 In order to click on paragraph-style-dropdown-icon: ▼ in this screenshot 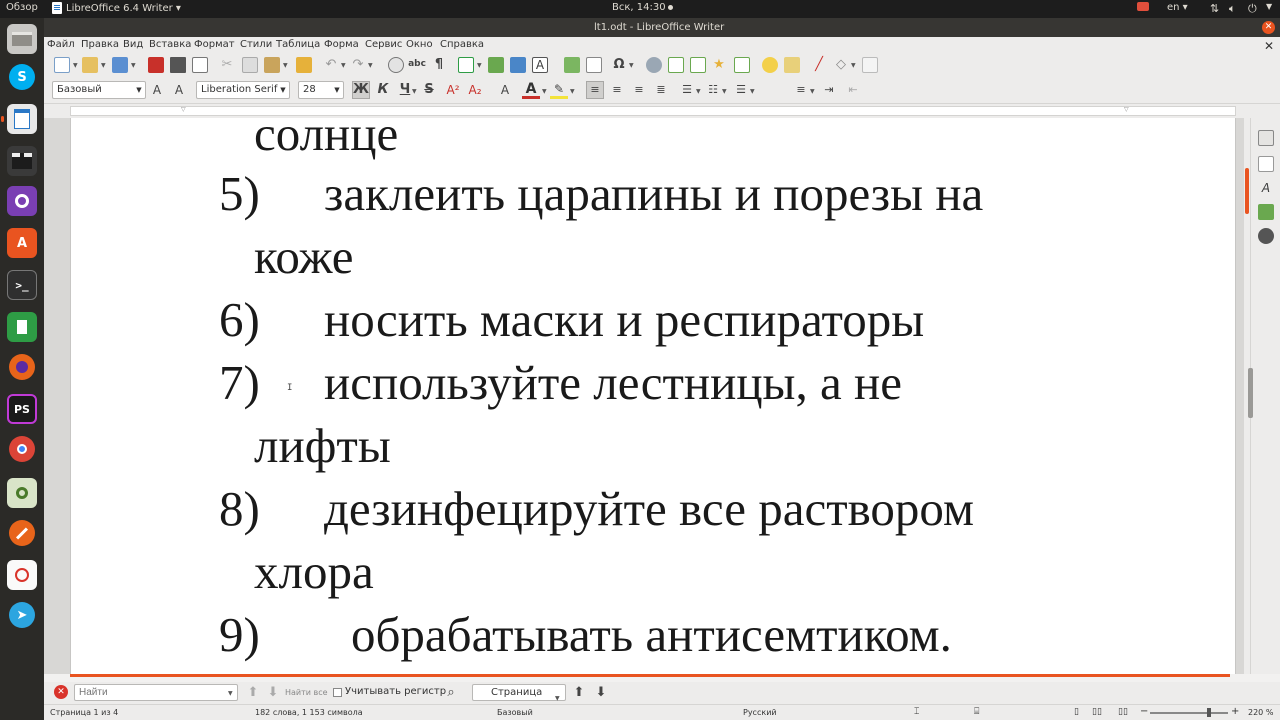, I will do `click(139, 90)`.